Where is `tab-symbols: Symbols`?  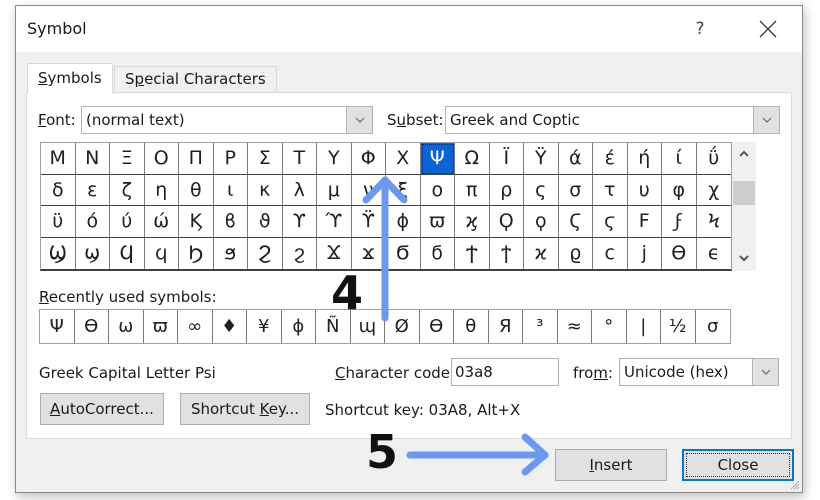
tab-symbols: Symbols is located at coordinates (70, 78).